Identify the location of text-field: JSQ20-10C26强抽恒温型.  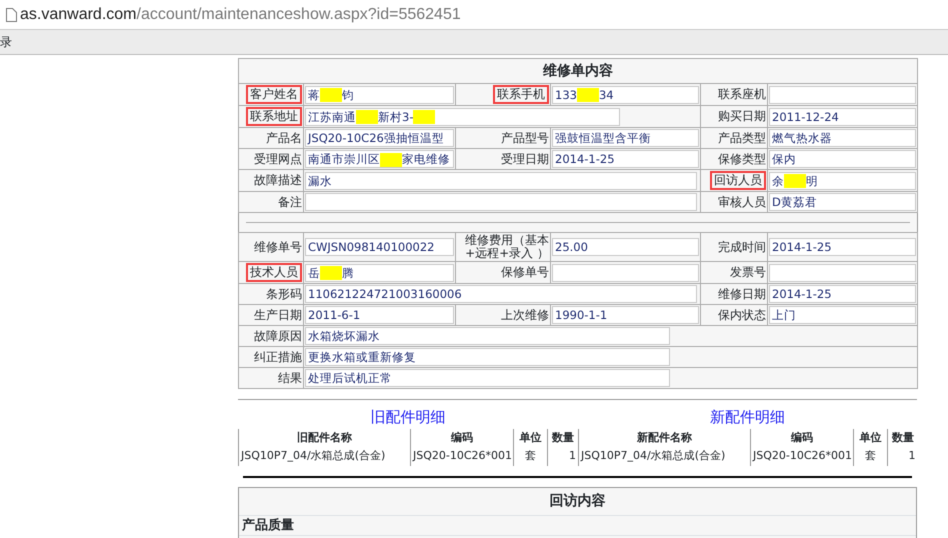
(379, 138).